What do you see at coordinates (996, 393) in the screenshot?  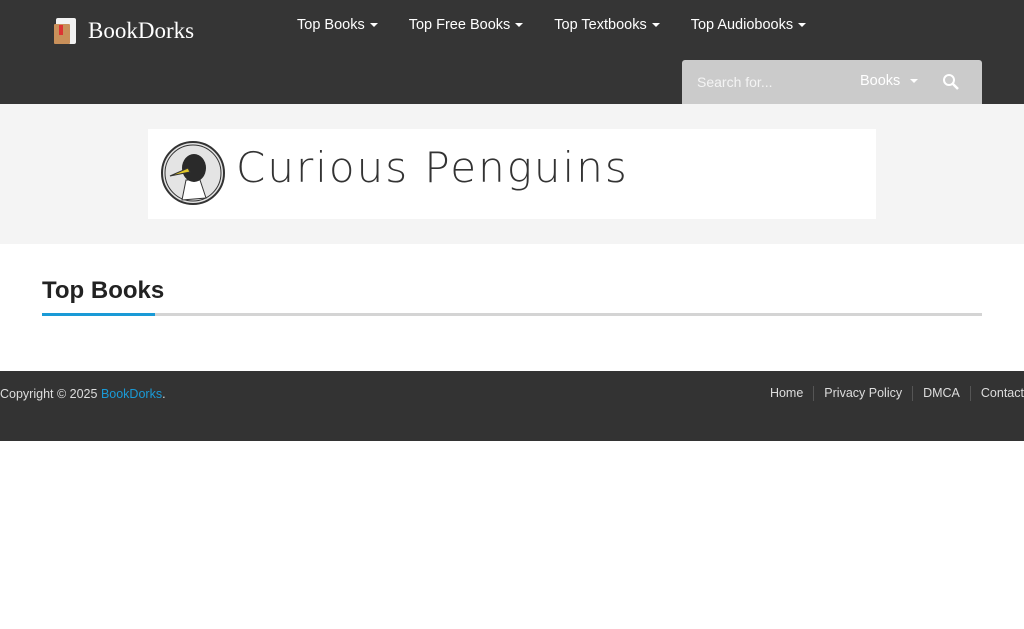 I see `footer-link-contact: Contact` at bounding box center [996, 393].